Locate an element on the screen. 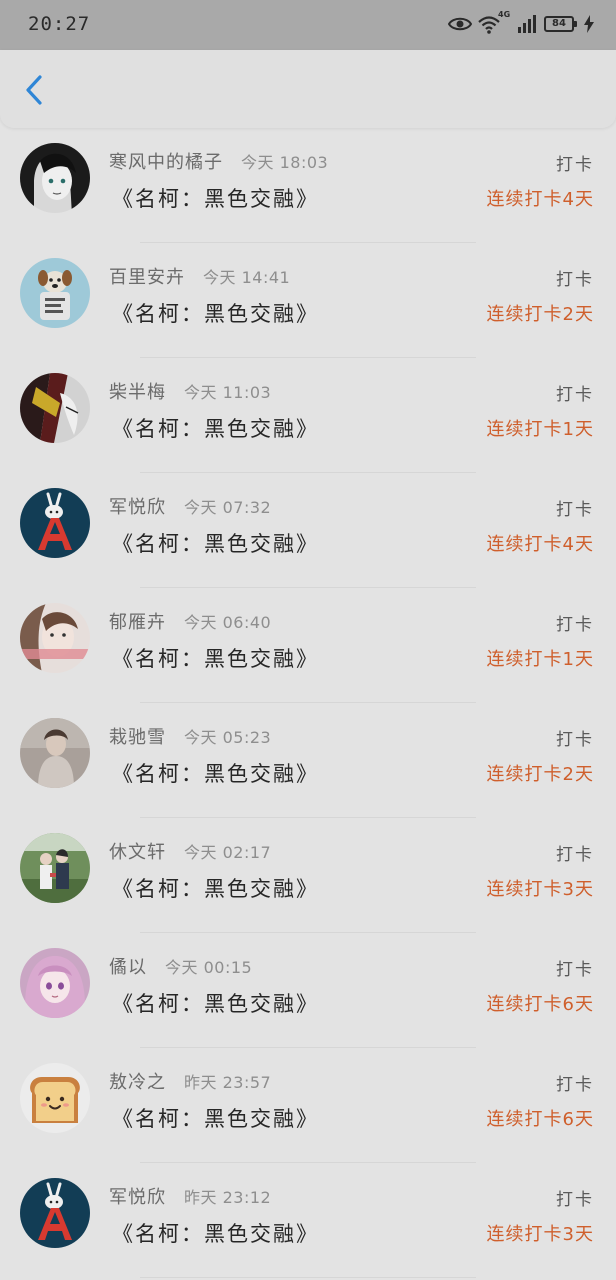 The width and height of the screenshot is (616, 1280). avatar-dog is located at coordinates (55, 293).